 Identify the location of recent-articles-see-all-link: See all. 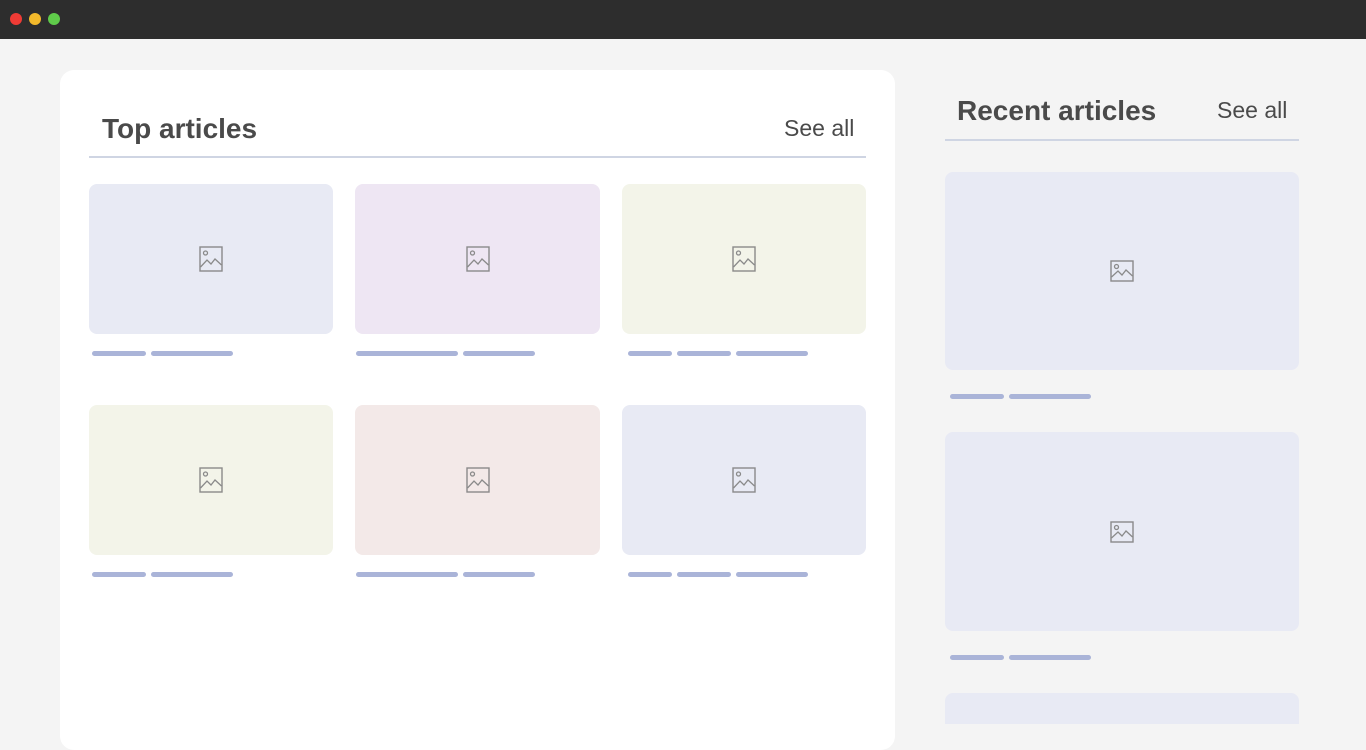
(1252, 110).